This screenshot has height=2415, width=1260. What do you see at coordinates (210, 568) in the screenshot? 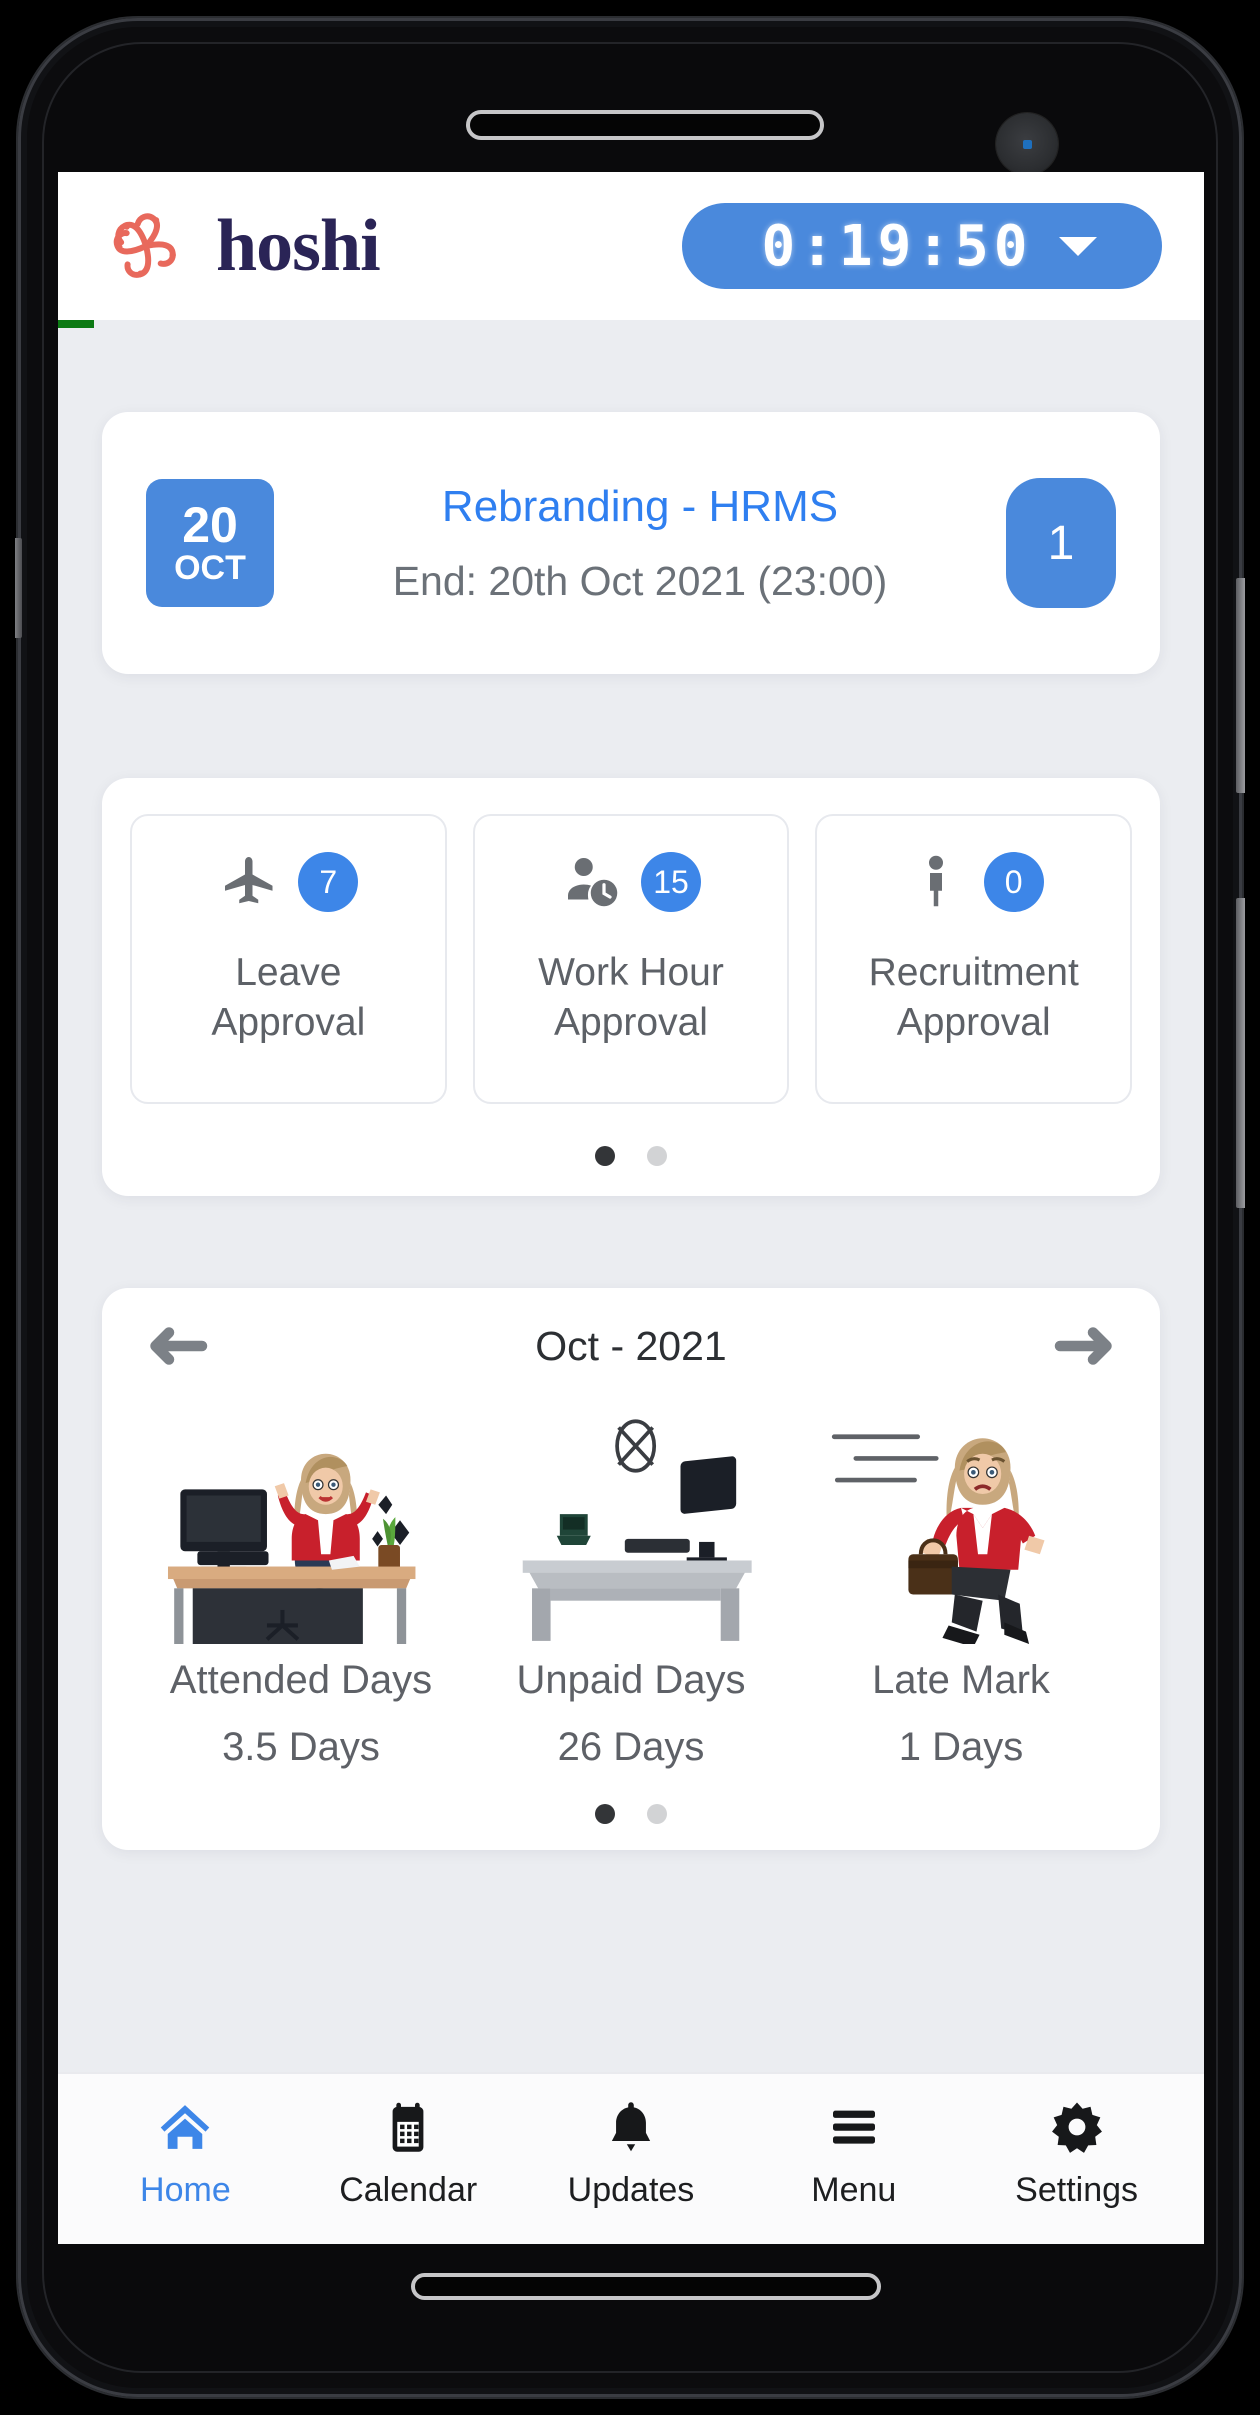
I see `task-date-month: OCT` at bounding box center [210, 568].